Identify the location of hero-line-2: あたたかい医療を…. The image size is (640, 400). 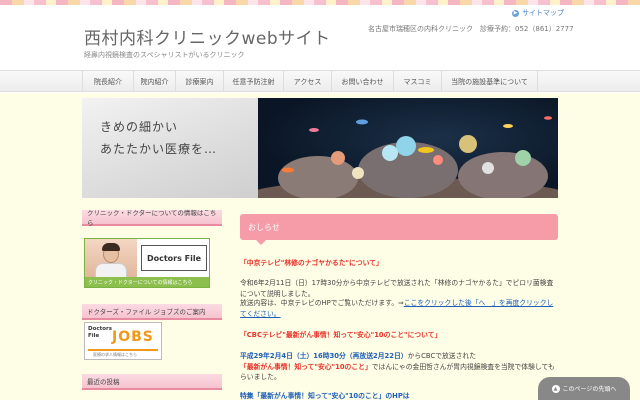
(159, 149).